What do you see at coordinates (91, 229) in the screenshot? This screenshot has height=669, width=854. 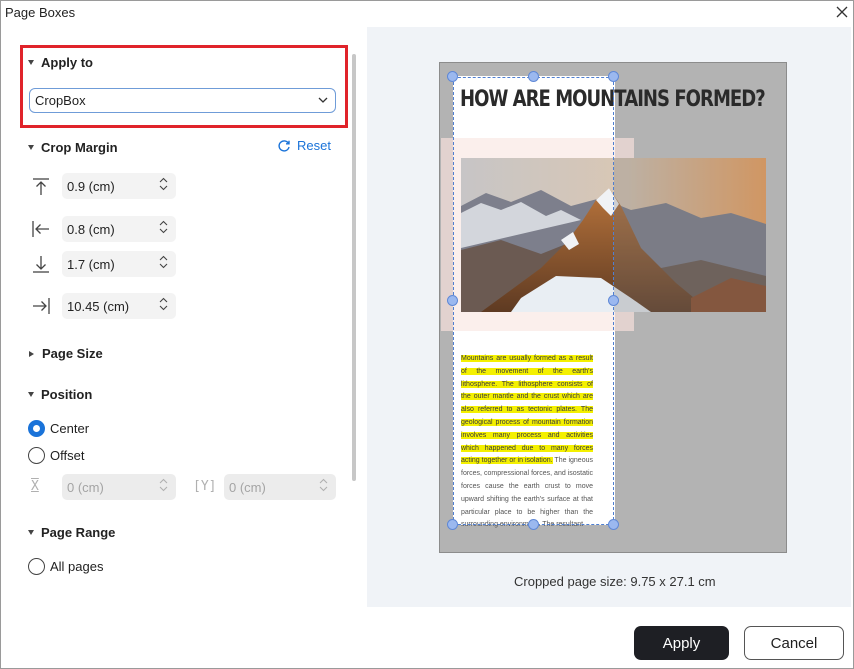 I see `margin-left-value: 0.8 (cm)` at bounding box center [91, 229].